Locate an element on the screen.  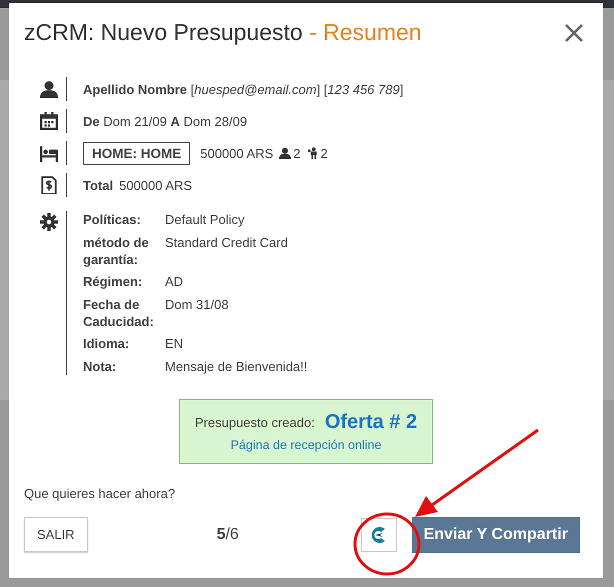
detail-label: Políticas: is located at coordinates (112, 219).